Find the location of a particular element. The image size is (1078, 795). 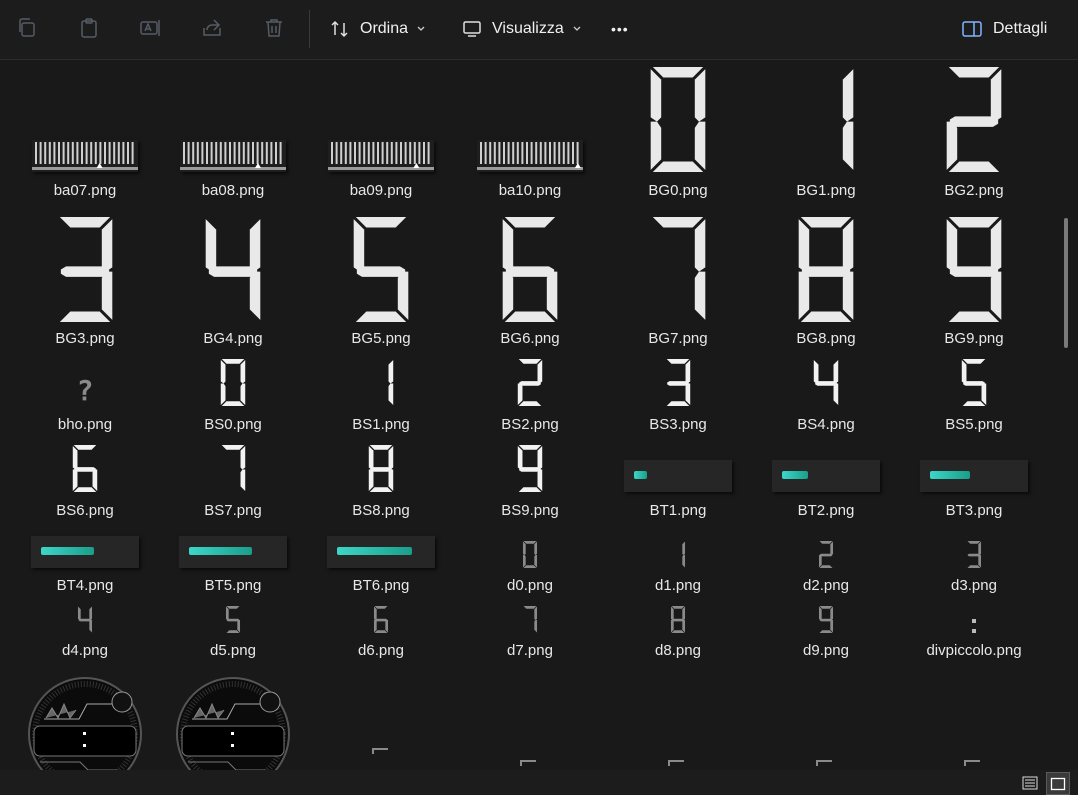

digit-1-glyph is located at coordinates (848, 119).